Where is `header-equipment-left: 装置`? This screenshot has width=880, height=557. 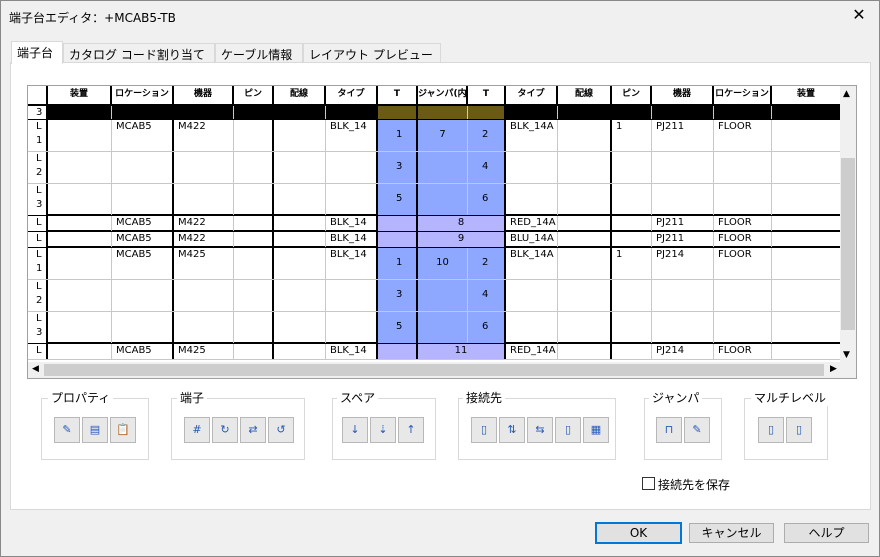
header-equipment-left: 装置 is located at coordinates (80, 95).